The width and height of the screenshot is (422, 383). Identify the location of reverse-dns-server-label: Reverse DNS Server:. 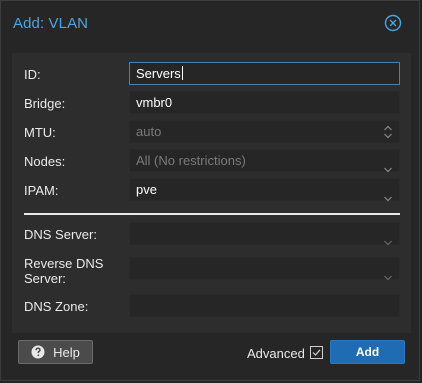
(63, 271).